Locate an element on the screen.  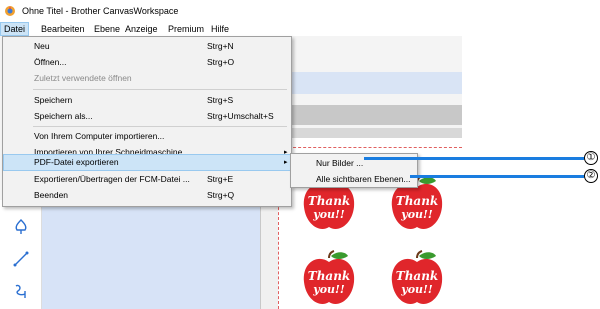
freehand-icon is located at coordinates (21, 291).